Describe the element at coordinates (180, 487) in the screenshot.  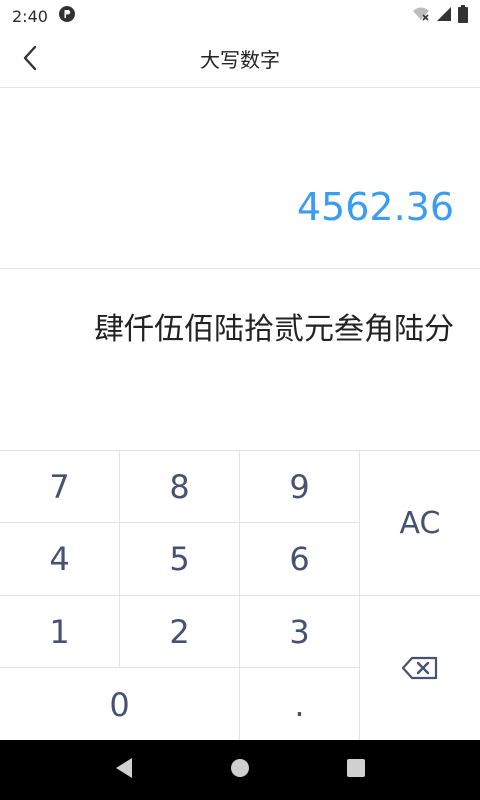
I see `key-8: 8` at that location.